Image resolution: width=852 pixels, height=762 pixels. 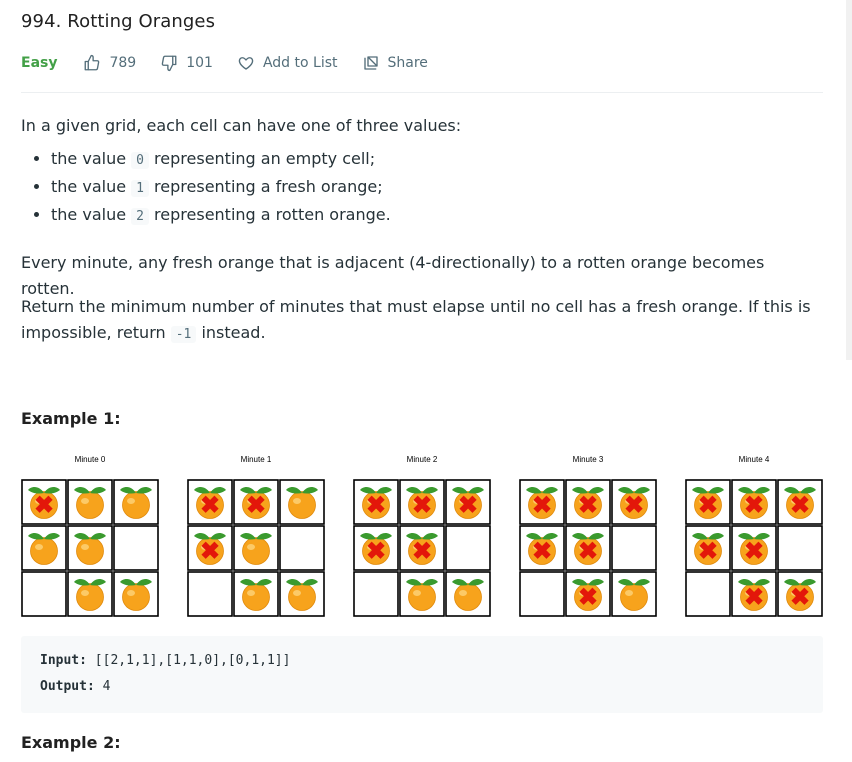 I want to click on orange-grid: ✖ ✖ ✖ ✖ ✖, so click(x=422, y=548).